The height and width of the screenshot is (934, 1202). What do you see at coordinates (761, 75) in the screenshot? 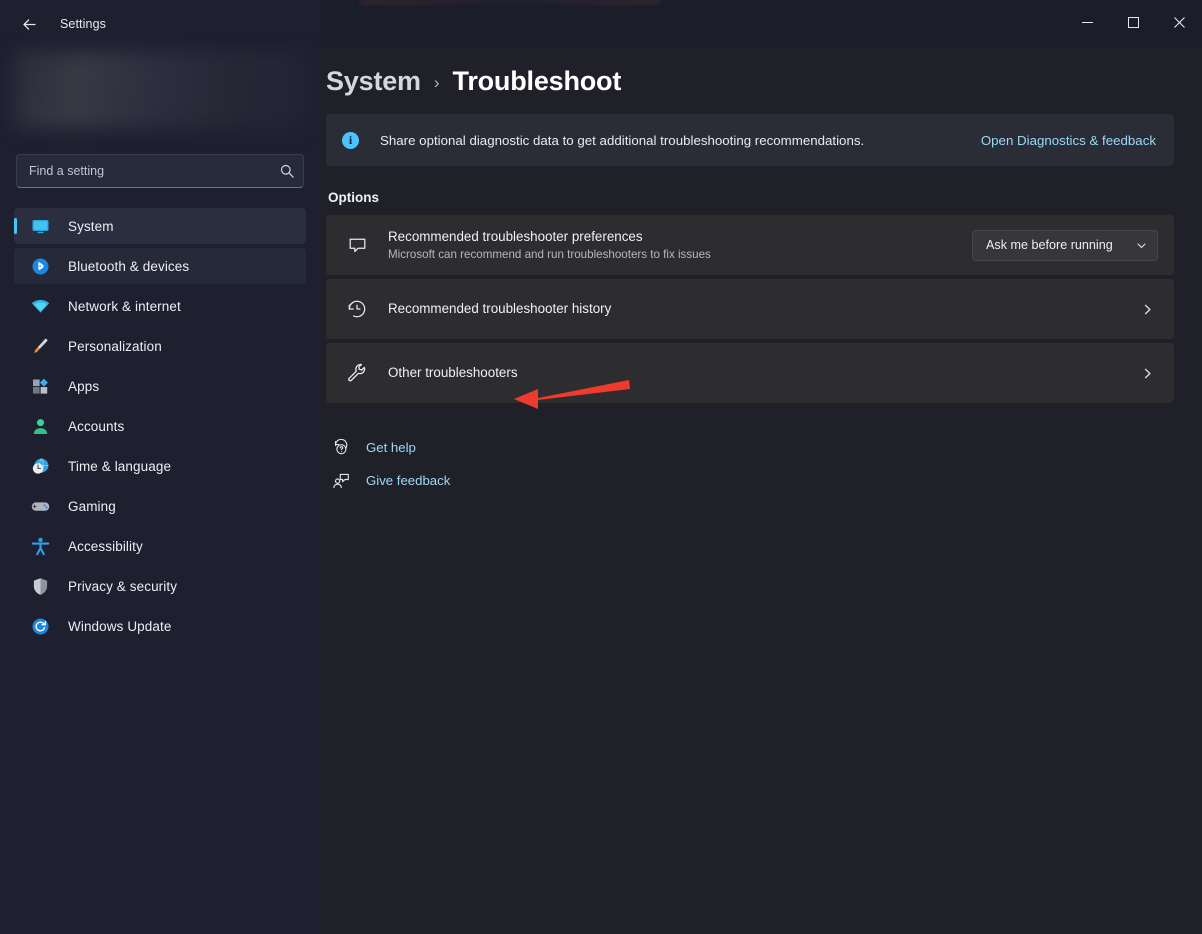
I see `breadcrumb: System › Troubleshoot` at bounding box center [761, 75].